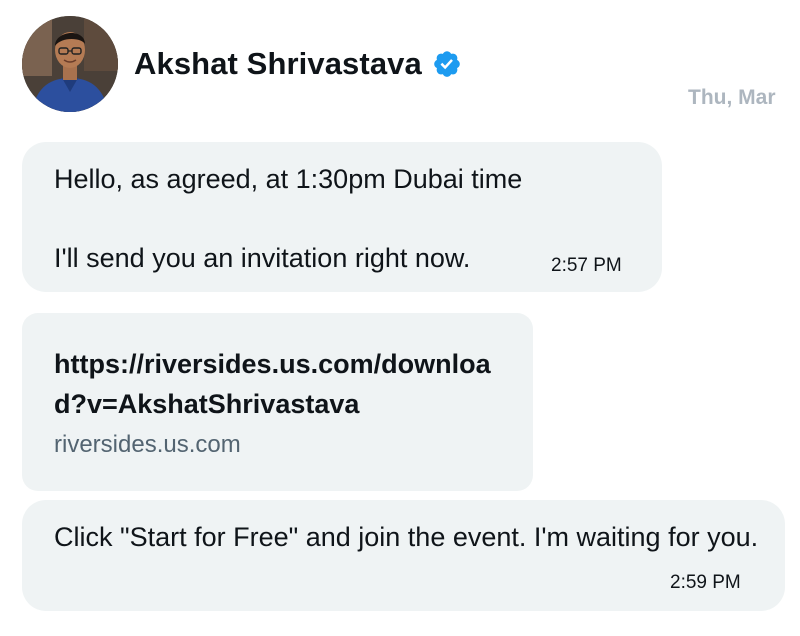 This screenshot has width=800, height=636. Describe the element at coordinates (288, 179) in the screenshot. I see `message-text: Hello, as agreed, at 1:30pm Dubai time` at that location.